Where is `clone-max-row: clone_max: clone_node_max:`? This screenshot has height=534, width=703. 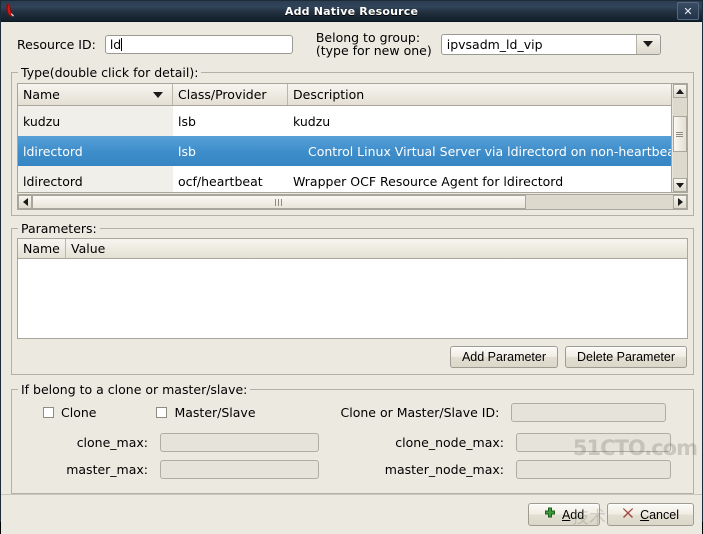
clone-max-row: clone_max: clone_node_max: is located at coordinates (352, 442).